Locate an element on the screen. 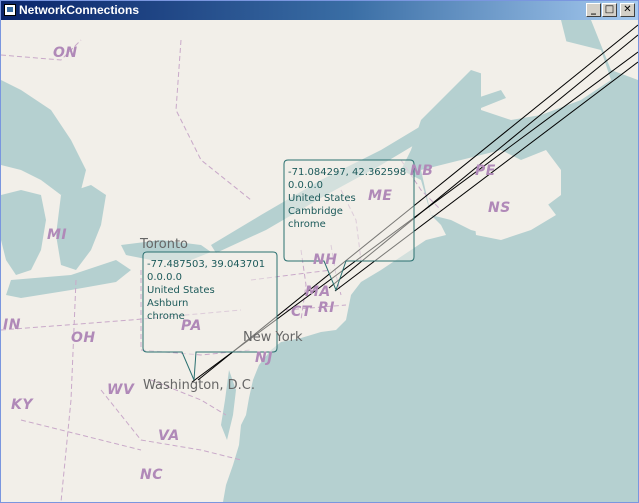 This screenshot has width=639, height=503. state-label-me: ME is located at coordinates (380, 196).